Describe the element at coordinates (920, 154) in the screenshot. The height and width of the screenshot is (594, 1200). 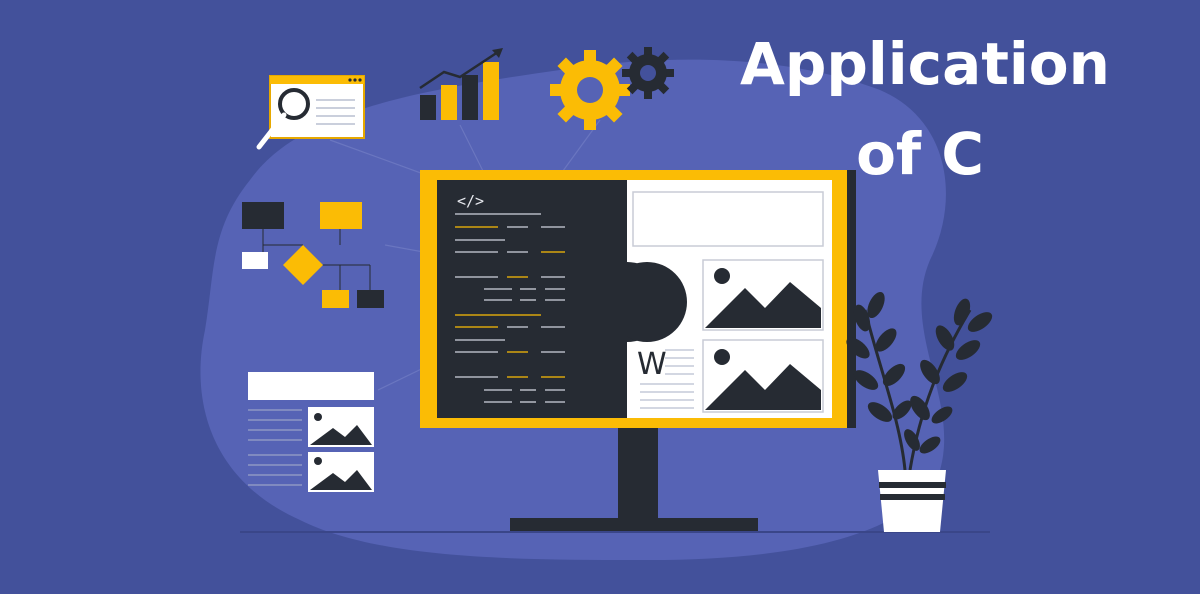
I see `title-line-2: of C` at that location.